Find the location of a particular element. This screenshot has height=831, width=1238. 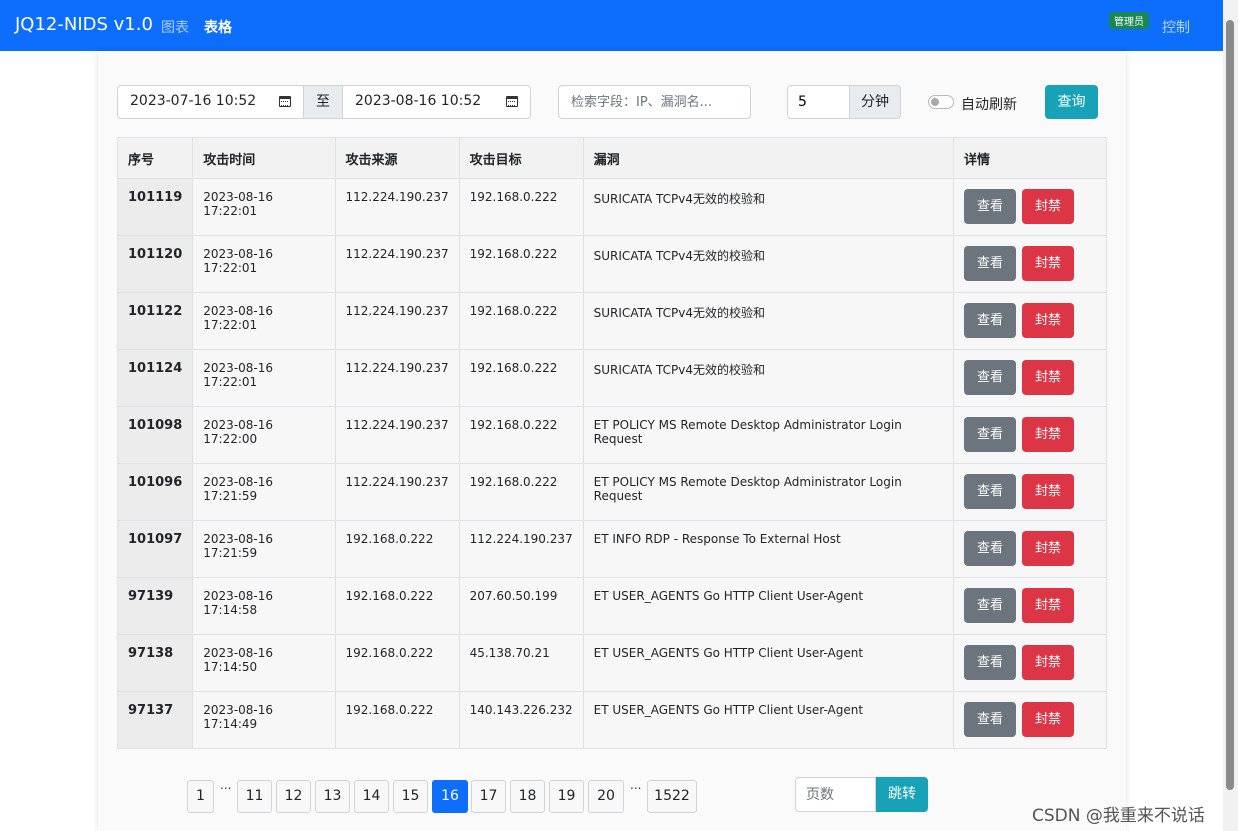

row-target: 45.138.70.21 is located at coordinates (521, 663).